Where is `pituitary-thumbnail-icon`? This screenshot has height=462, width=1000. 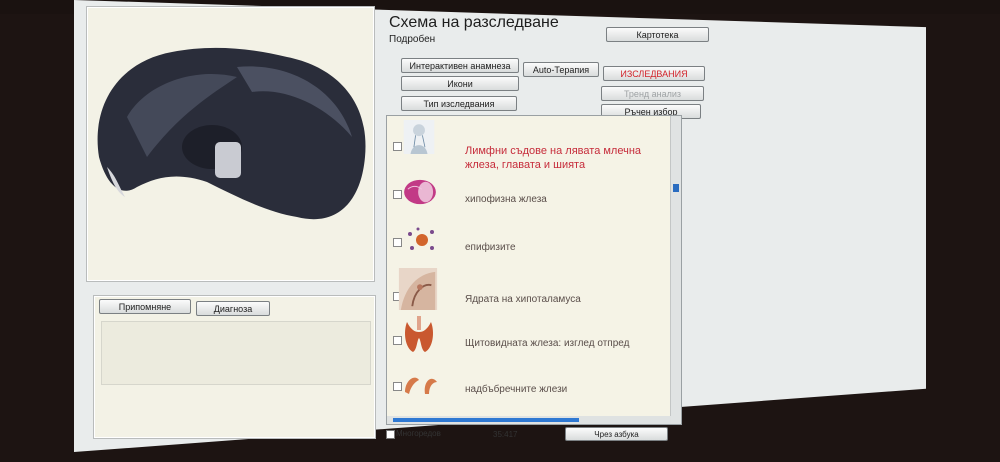 pituitary-thumbnail-icon is located at coordinates (420, 192).